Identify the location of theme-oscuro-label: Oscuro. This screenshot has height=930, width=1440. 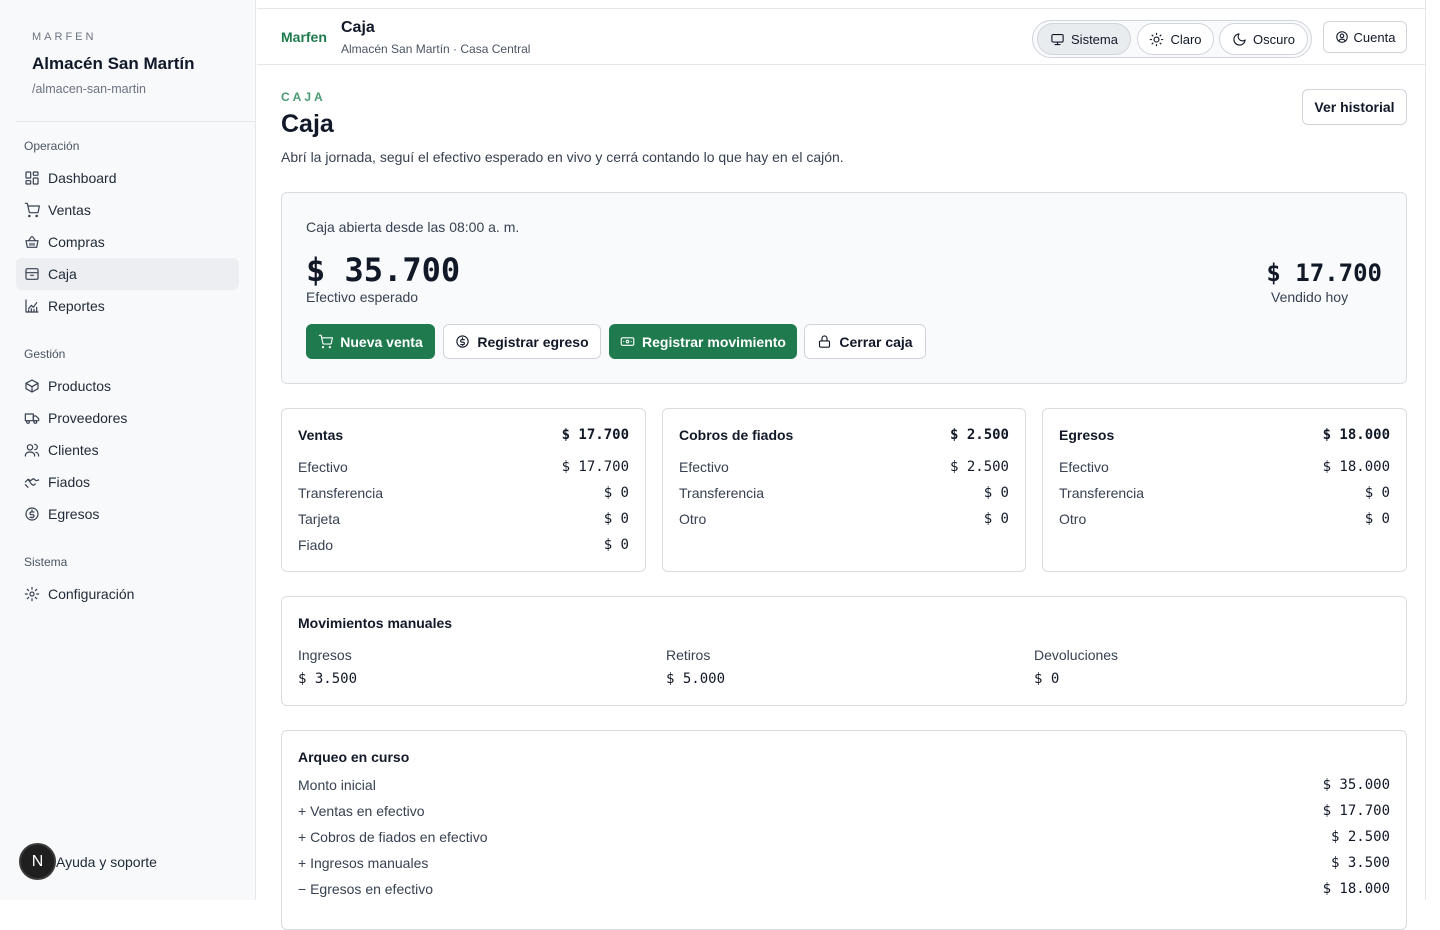
(1274, 39).